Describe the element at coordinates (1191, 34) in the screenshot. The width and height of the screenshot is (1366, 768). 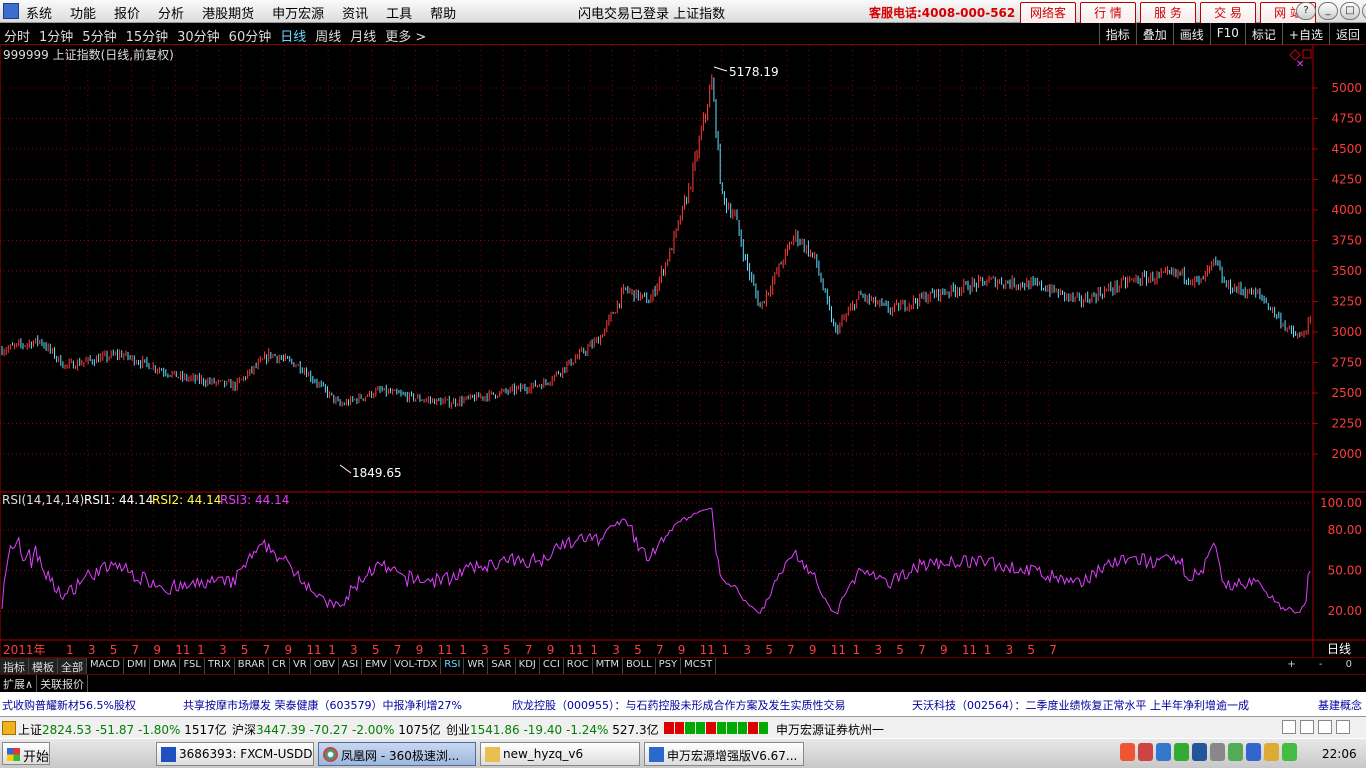
I see `toolbar-button: 画线` at that location.